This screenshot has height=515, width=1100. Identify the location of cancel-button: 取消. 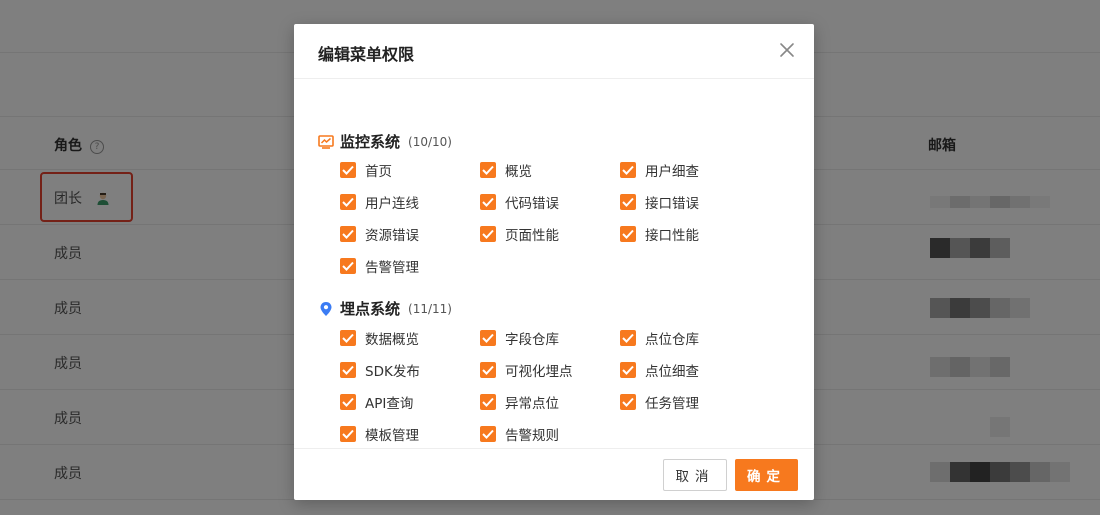
(695, 475).